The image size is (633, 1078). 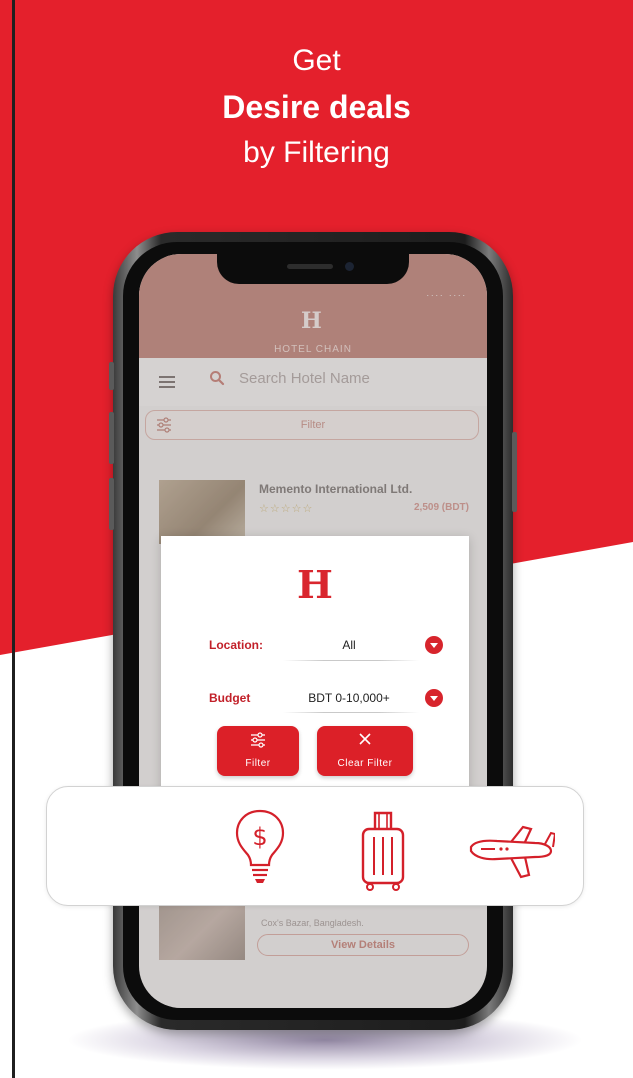 I want to click on budget-dropdown-icon, so click(x=434, y=698).